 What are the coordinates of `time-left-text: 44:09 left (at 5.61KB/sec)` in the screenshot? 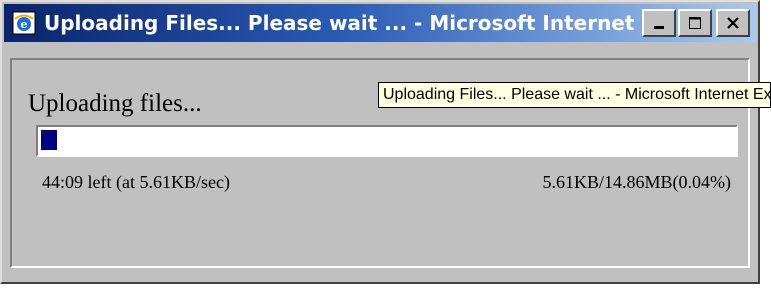 It's located at (136, 182).